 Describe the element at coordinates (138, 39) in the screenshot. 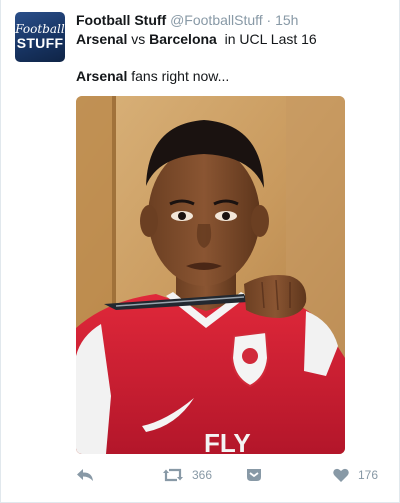

I see `vs-text: vs` at that location.